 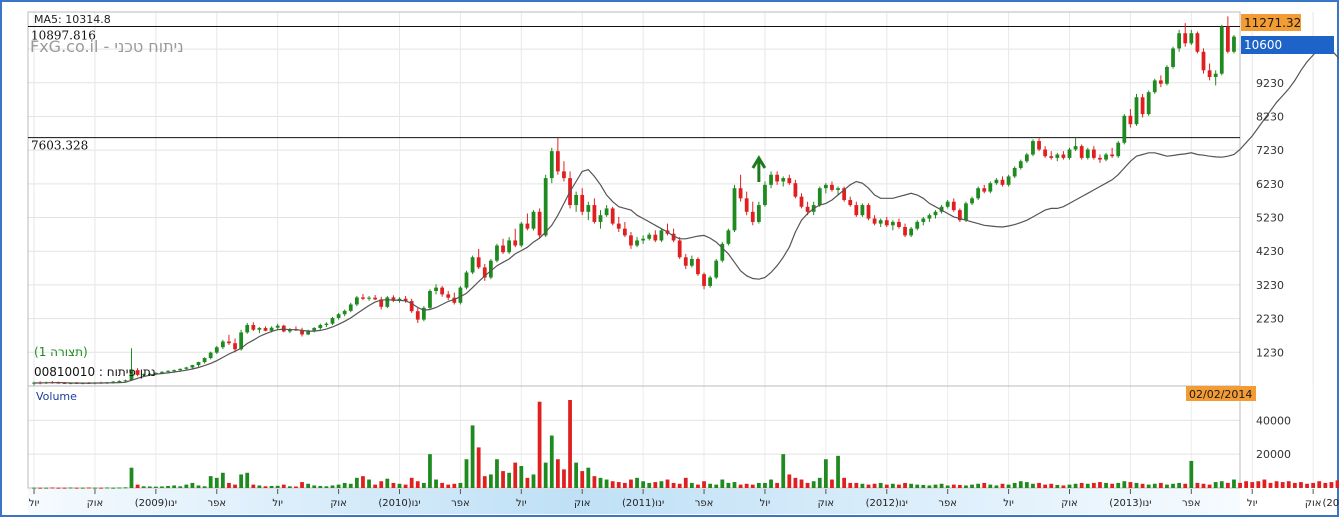 I want to click on y-tick-label: 2230, so click(x=1270, y=319).